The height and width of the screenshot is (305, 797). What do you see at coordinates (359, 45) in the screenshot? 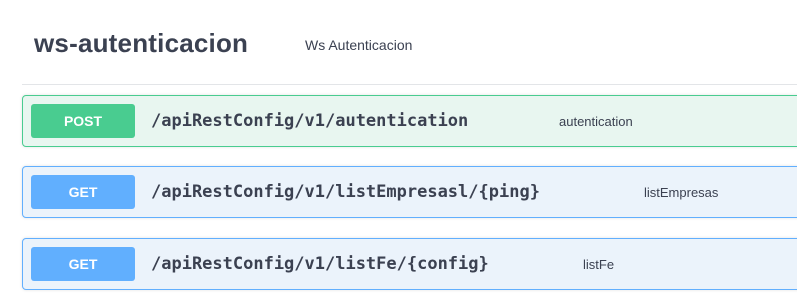
I see `tag-description: Ws Autenticacion` at bounding box center [359, 45].